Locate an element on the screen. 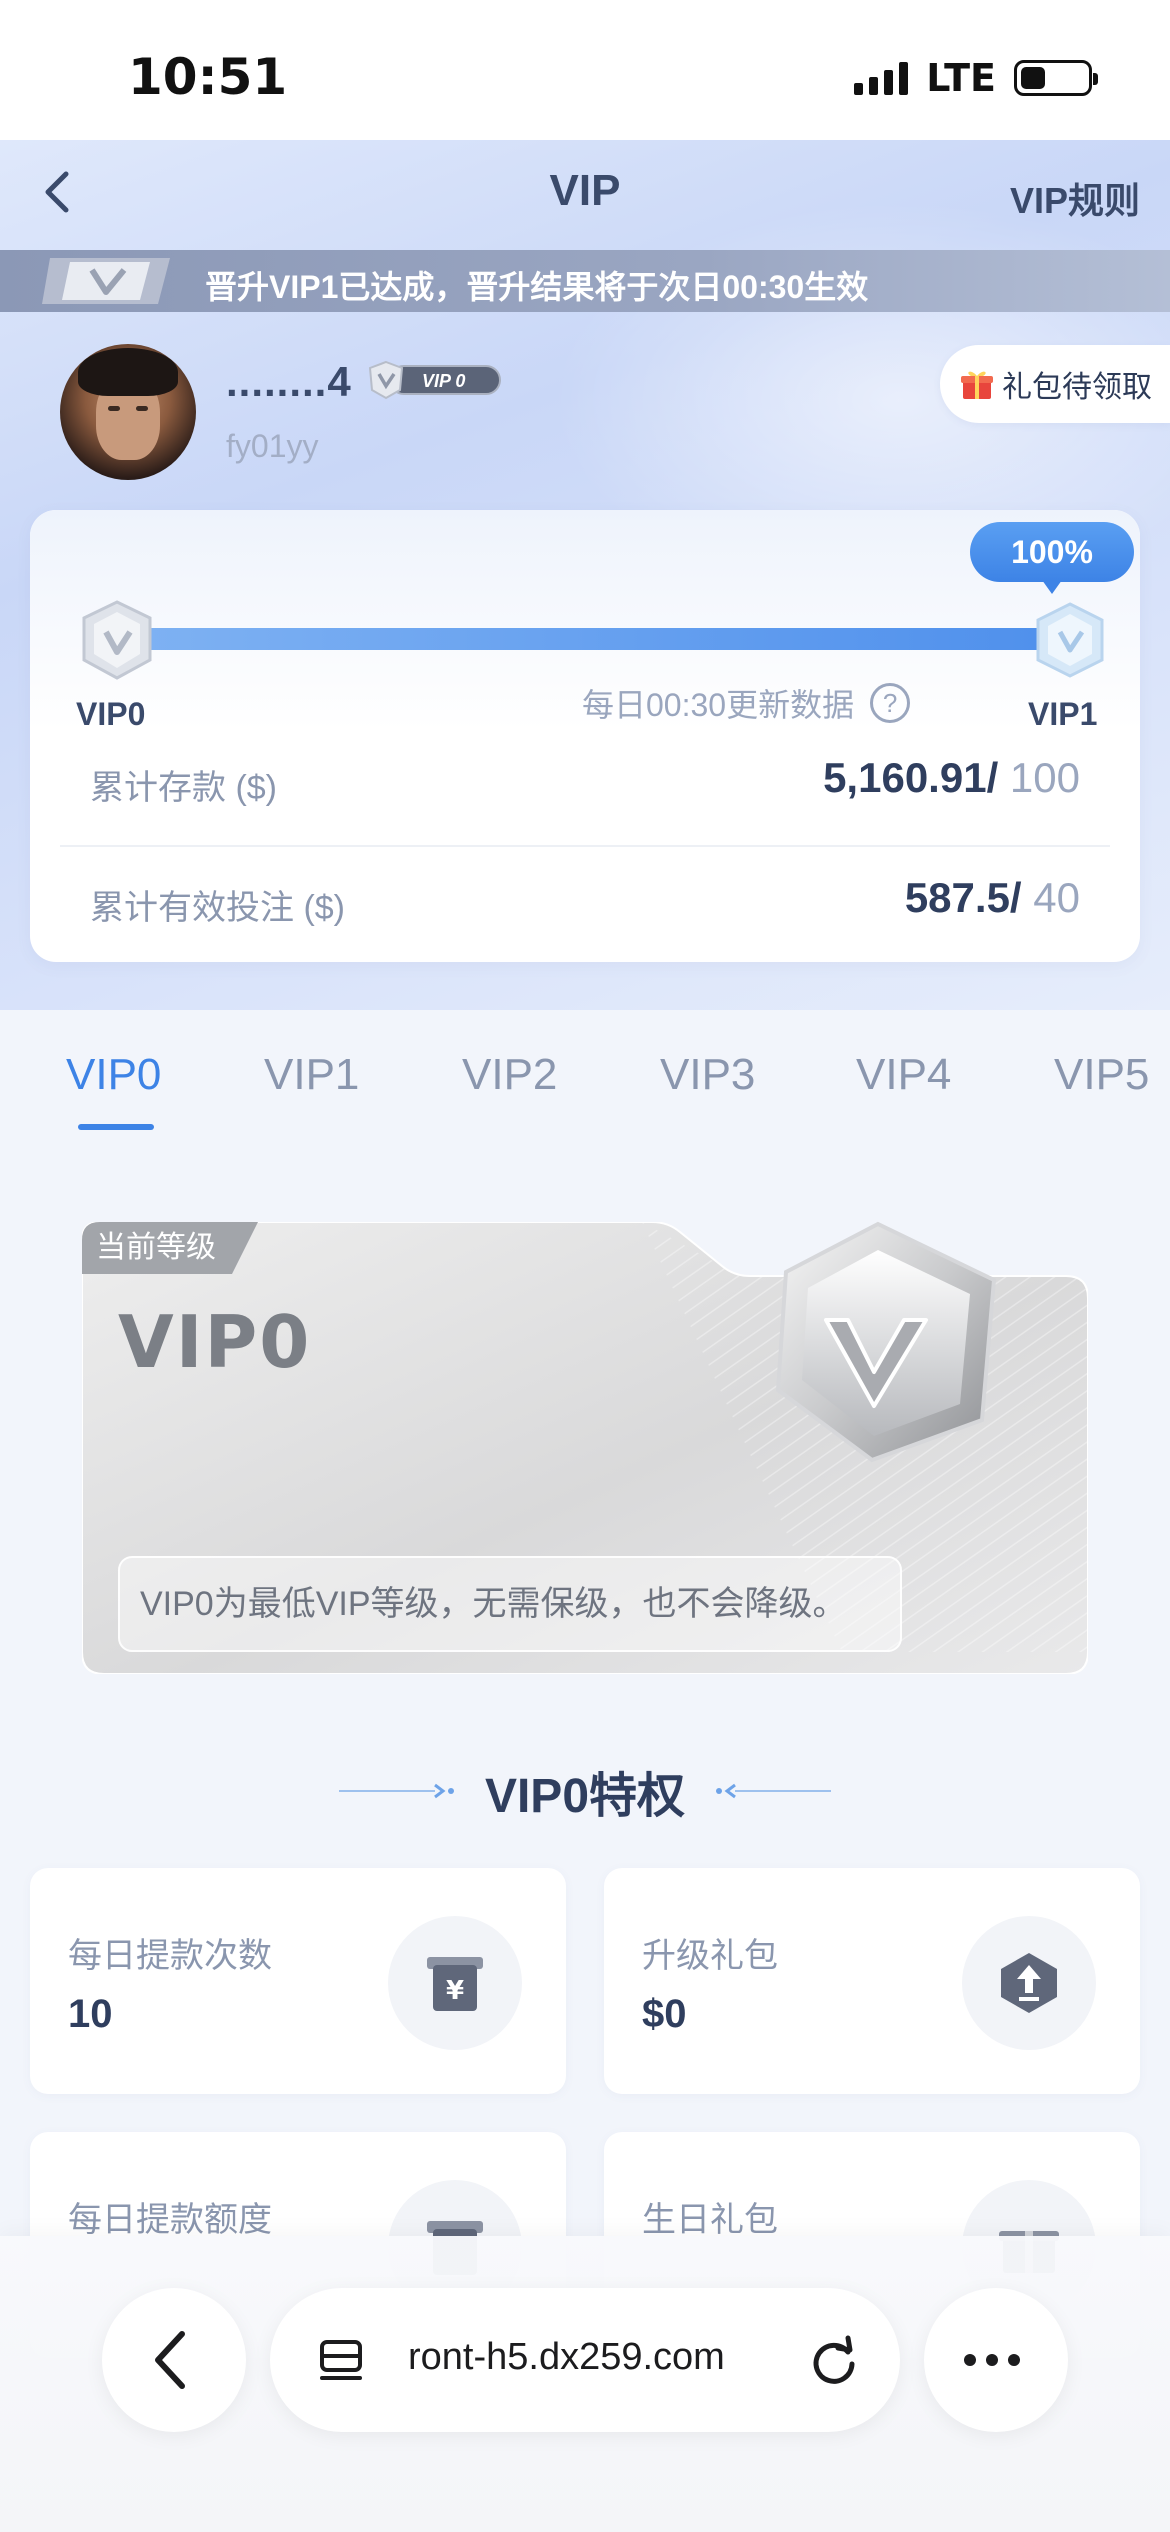  benefit-value: $0 is located at coordinates (664, 2014).